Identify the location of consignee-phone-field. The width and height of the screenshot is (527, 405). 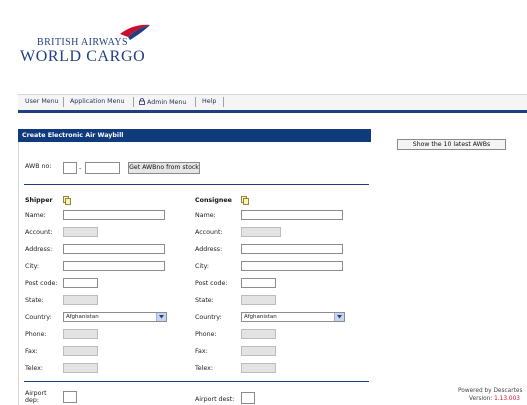
(258, 334).